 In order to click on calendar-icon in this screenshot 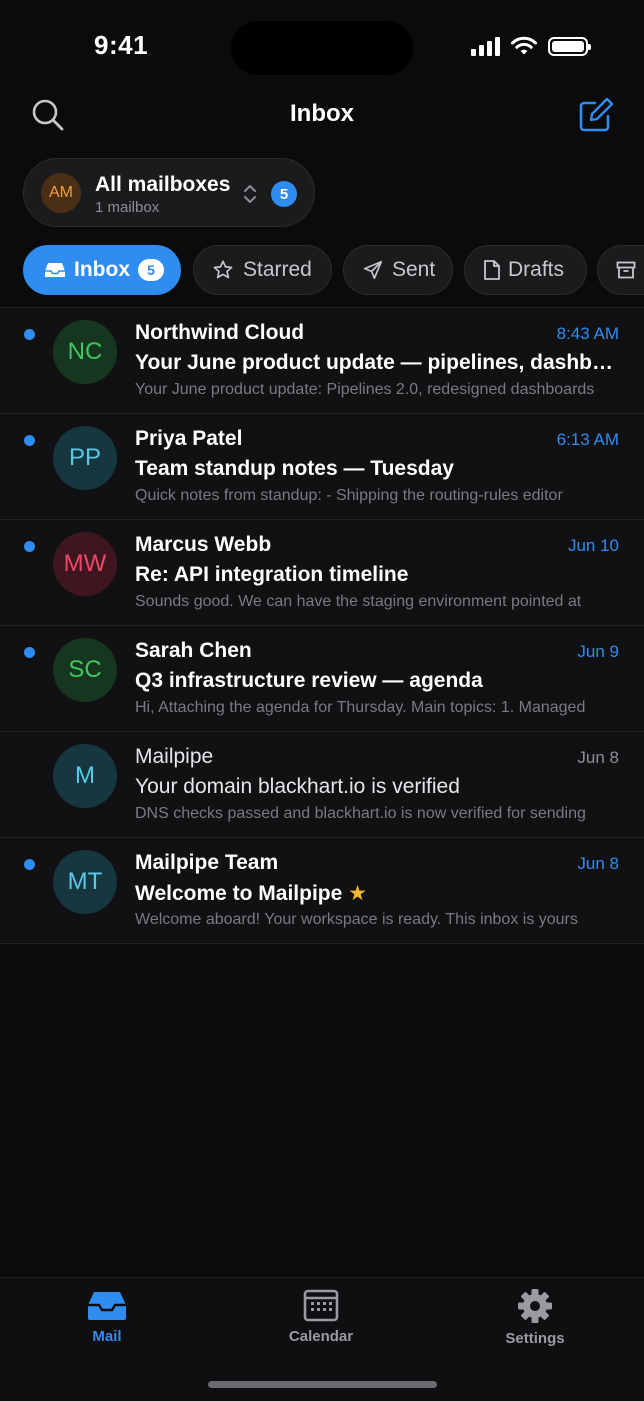, I will do `click(321, 1305)`.